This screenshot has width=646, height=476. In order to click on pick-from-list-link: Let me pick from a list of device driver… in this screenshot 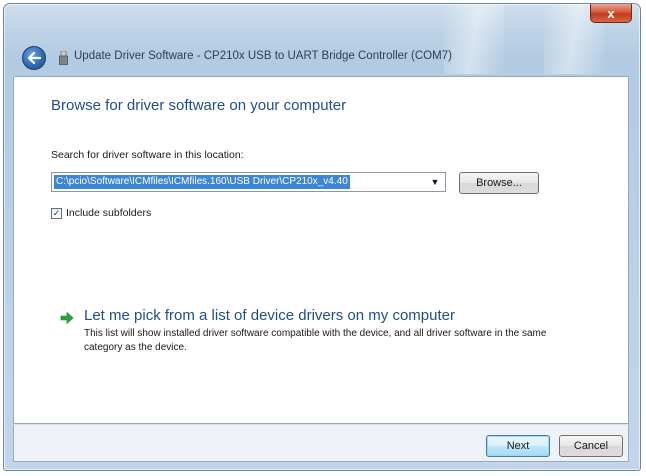, I will do `click(319, 315)`.